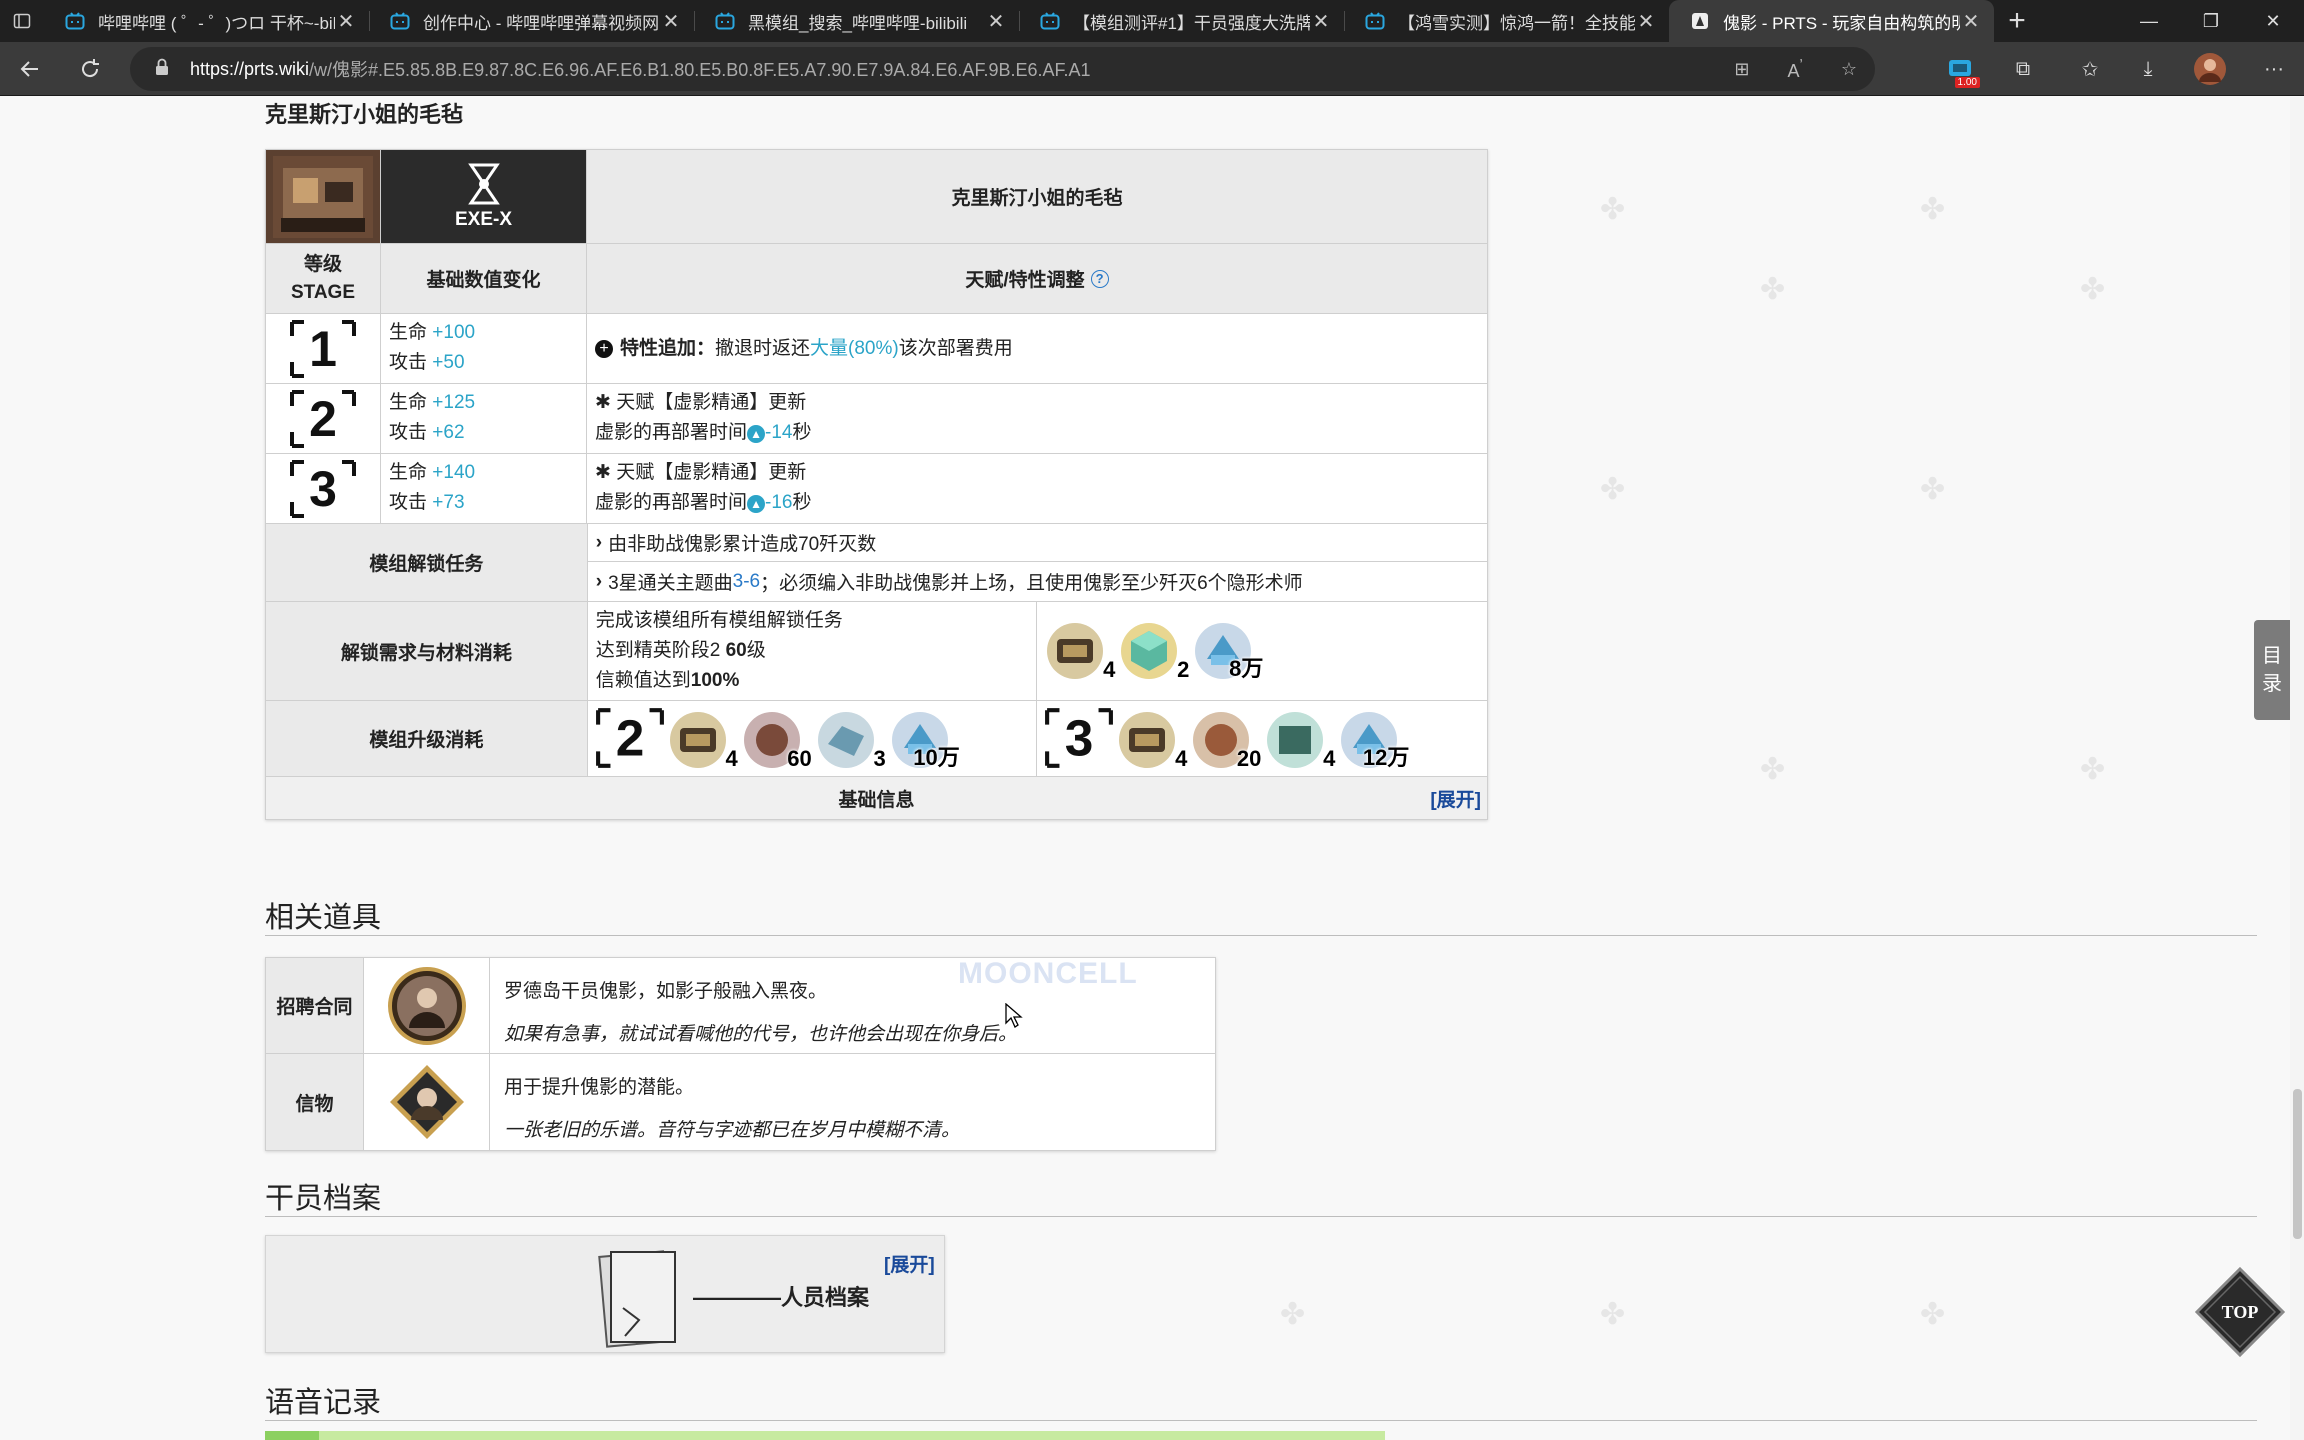 The height and width of the screenshot is (1440, 2304). I want to click on module-type-code: EXE-X, so click(483, 219).